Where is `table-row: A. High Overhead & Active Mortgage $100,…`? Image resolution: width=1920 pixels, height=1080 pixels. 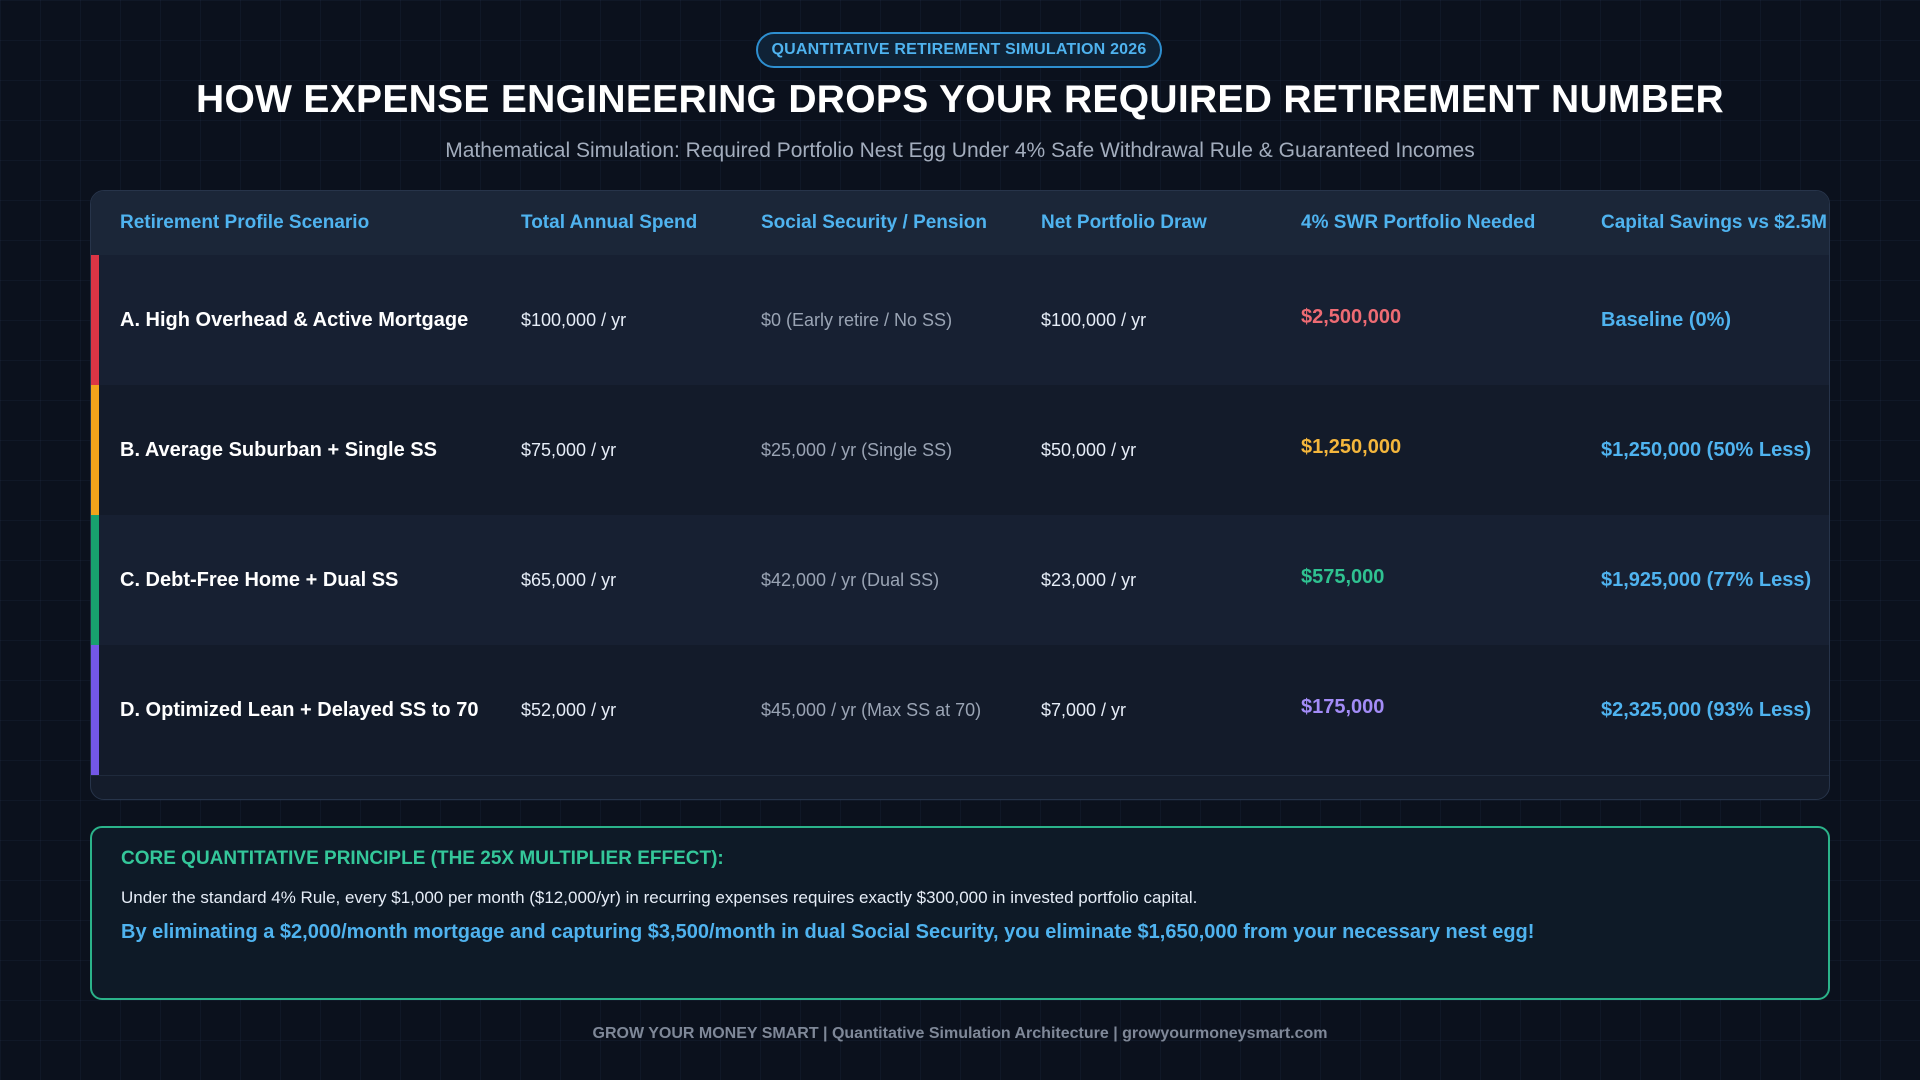 table-row: A. High Overhead & Active Mortgage $100,… is located at coordinates (960, 320).